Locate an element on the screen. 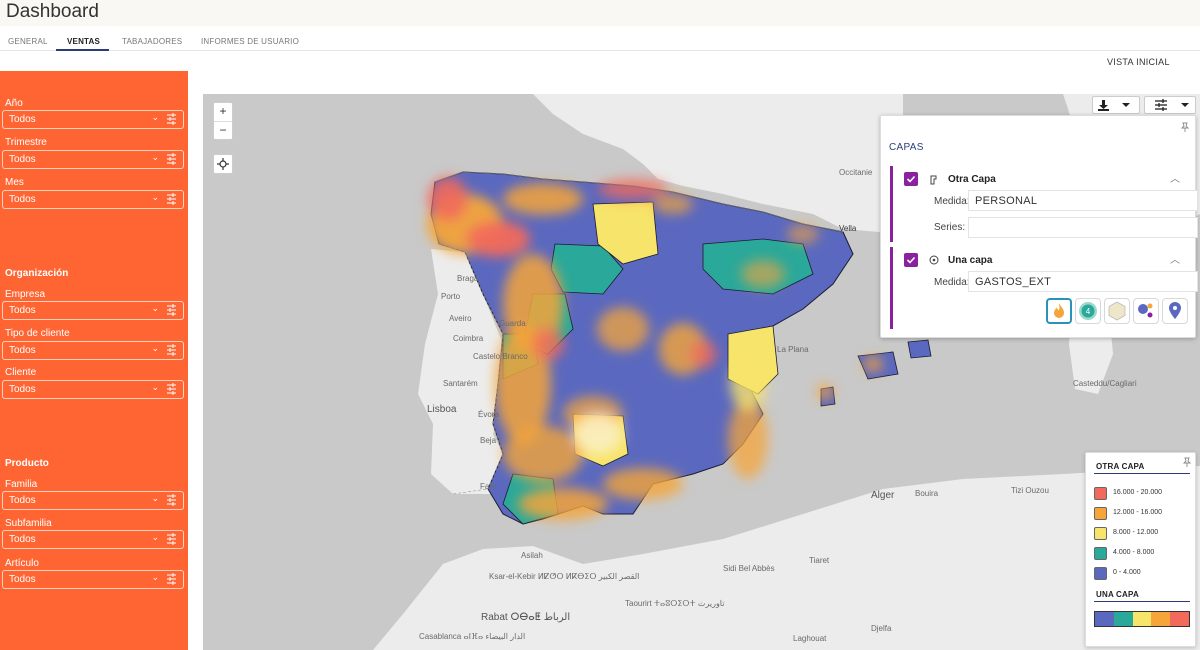 This screenshot has width=1200, height=650. cluster-count-icon: 4 is located at coordinates (1088, 311).